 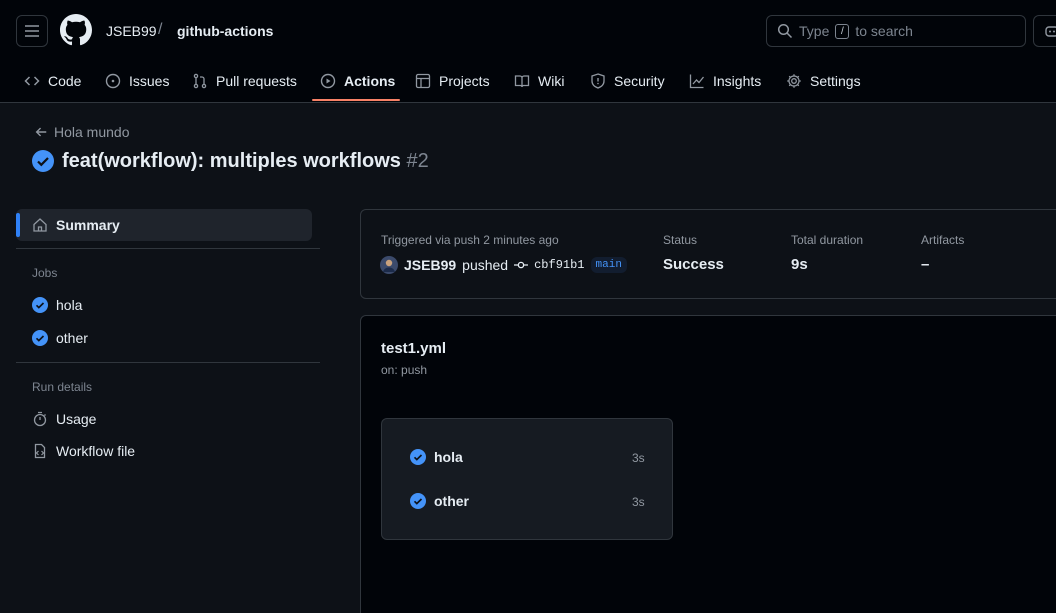 What do you see at coordinates (835, 81) in the screenshot?
I see `tab-label: Settings` at bounding box center [835, 81].